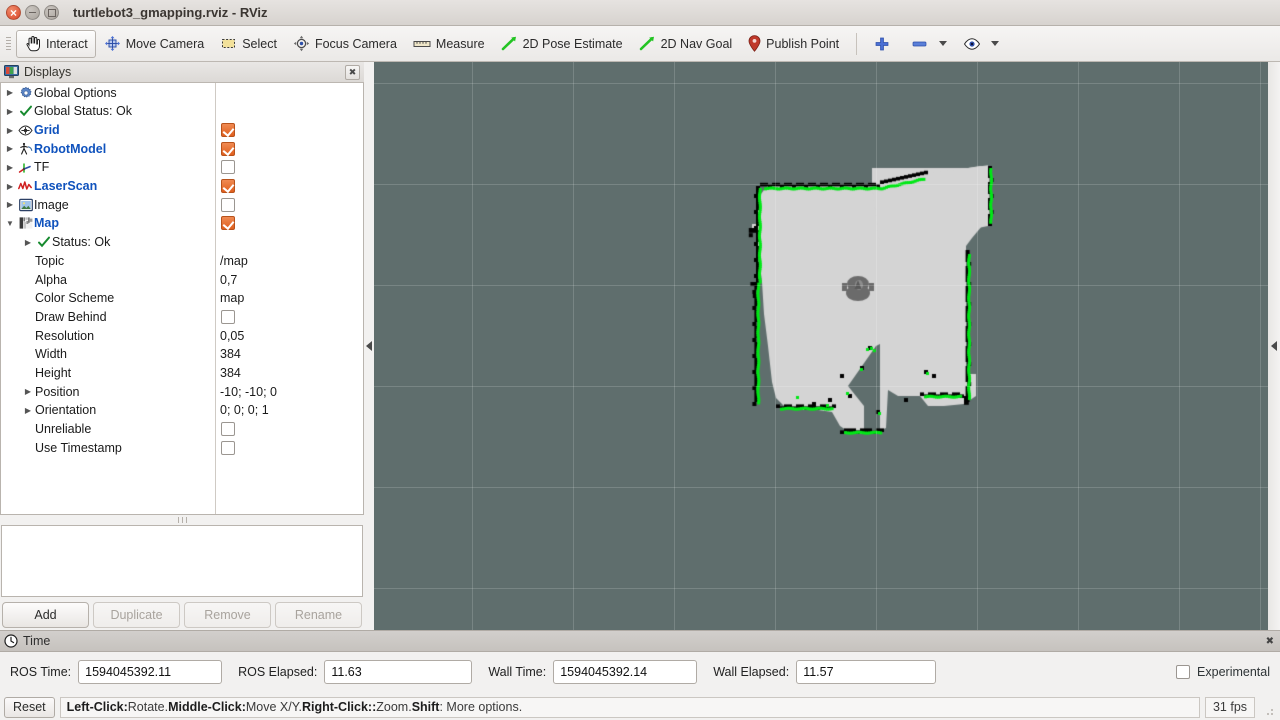 The image size is (1280, 720). I want to click on time-field-input: 11.57, so click(866, 672).